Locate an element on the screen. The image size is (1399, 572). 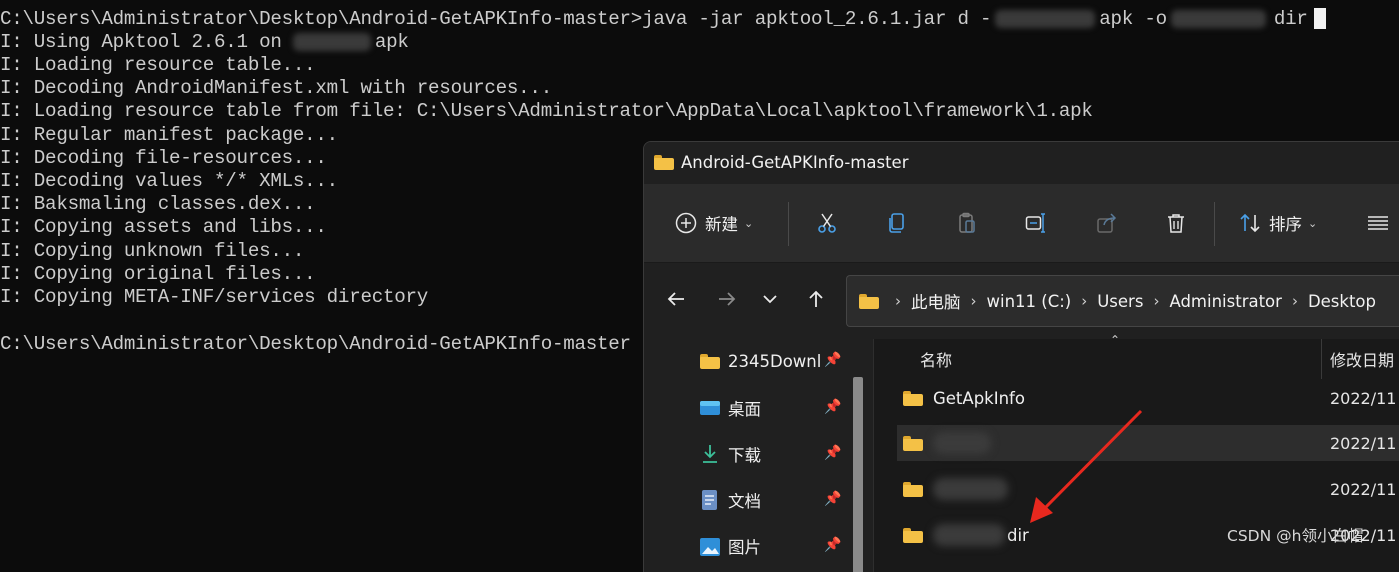
delete-icon is located at coordinates (1176, 223).